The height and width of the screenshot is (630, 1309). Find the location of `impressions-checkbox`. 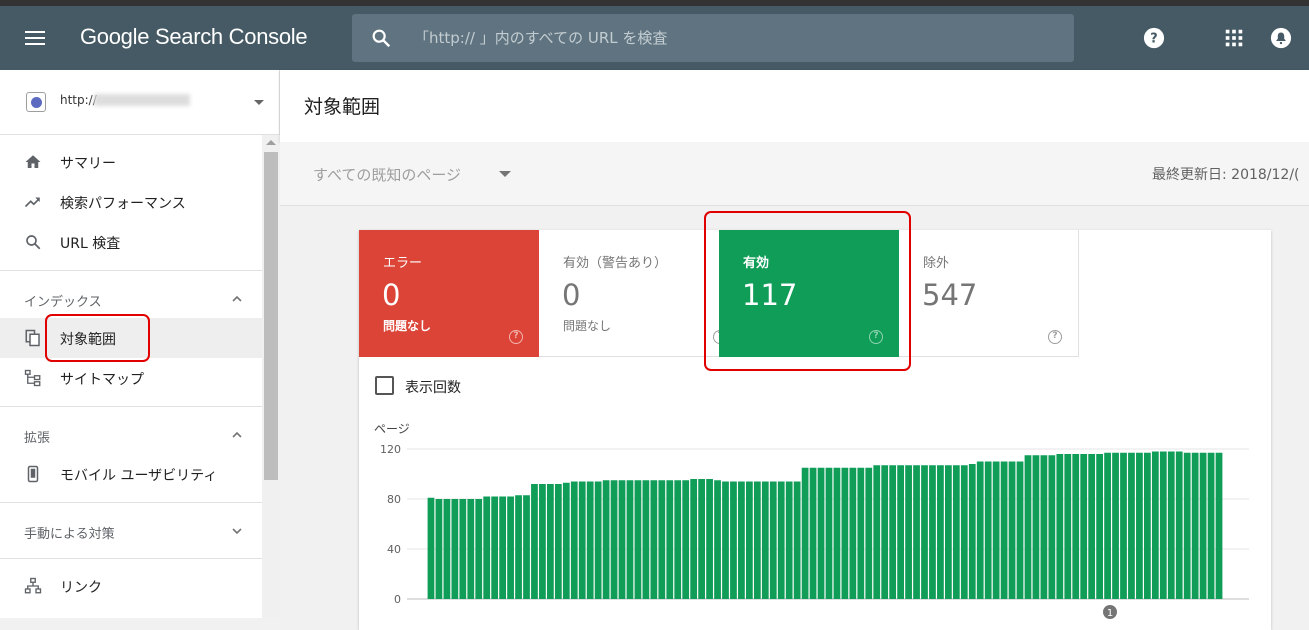

impressions-checkbox is located at coordinates (384, 385).